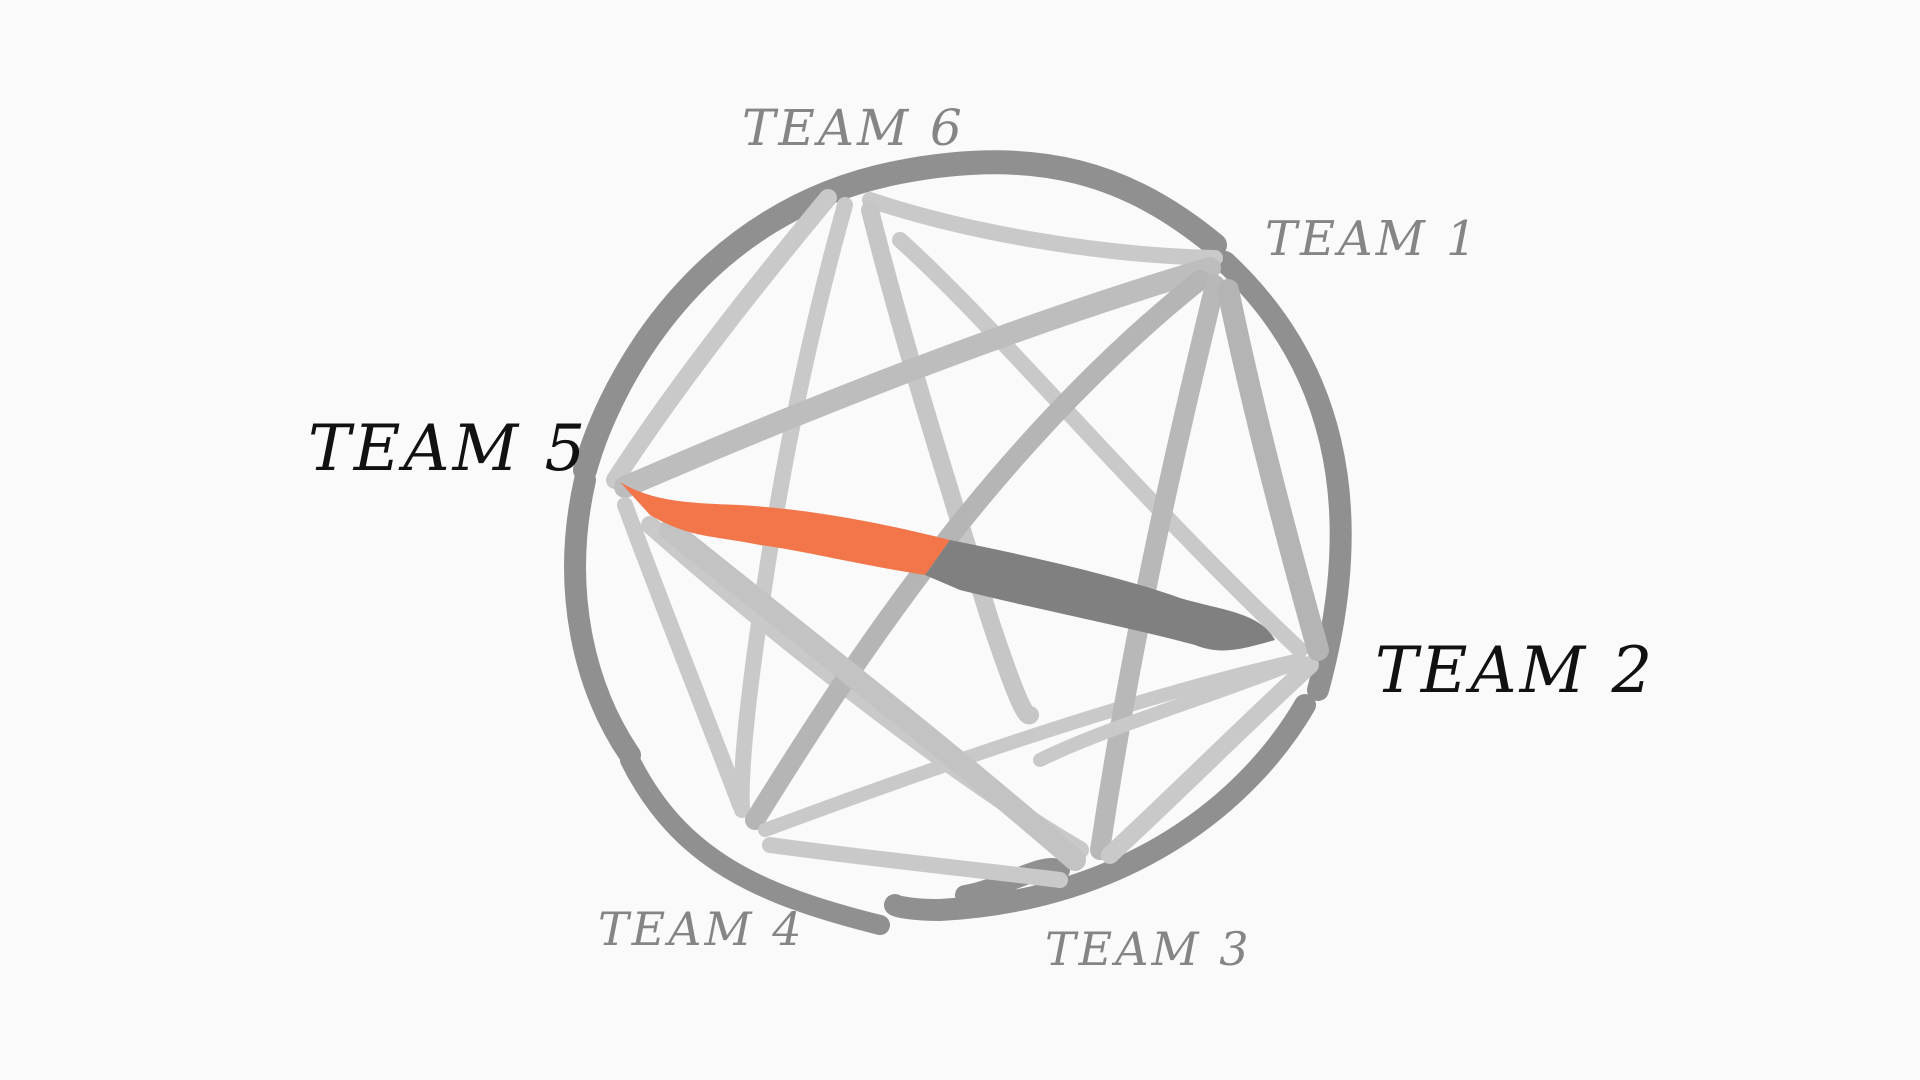 This screenshot has width=1920, height=1080. What do you see at coordinates (915, 862) in the screenshot?
I see `link-team4-team3` at bounding box center [915, 862].